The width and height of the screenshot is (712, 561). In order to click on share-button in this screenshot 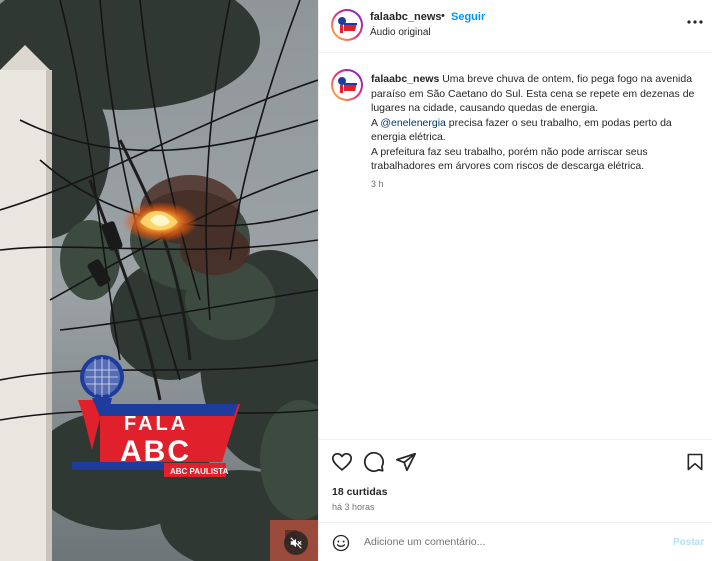, I will do `click(406, 462)`.